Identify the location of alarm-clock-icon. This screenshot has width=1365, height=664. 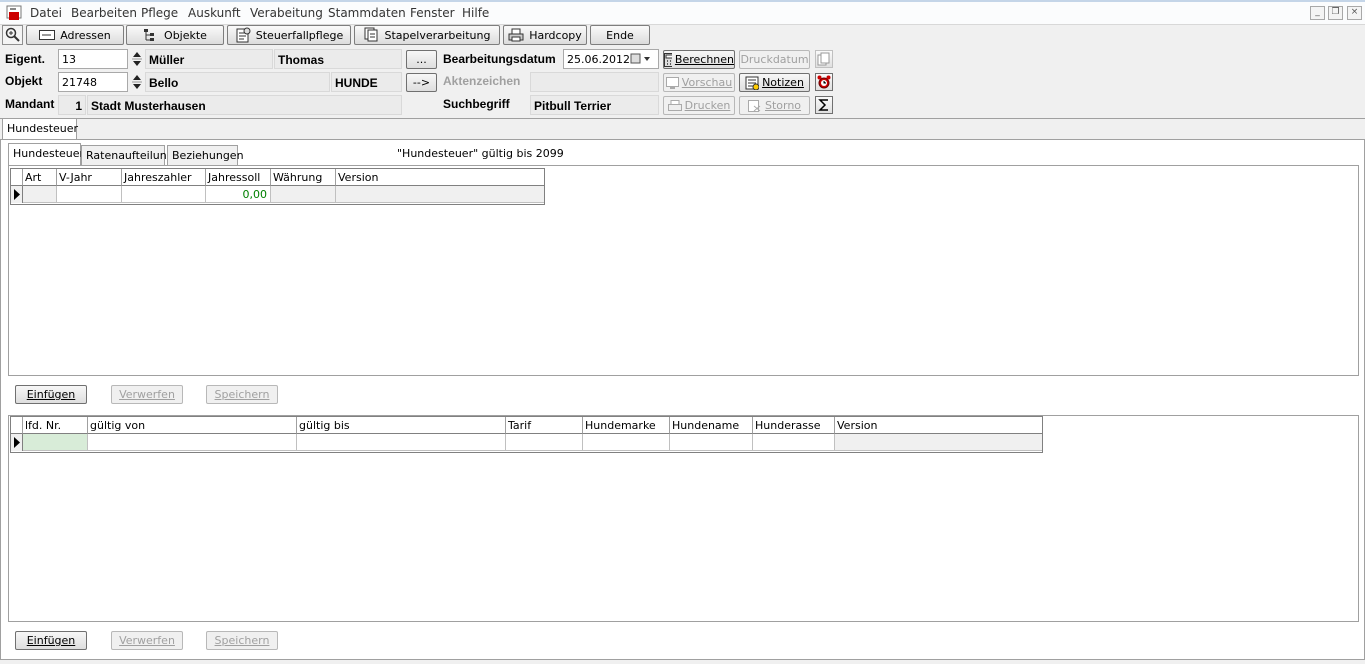
(824, 82).